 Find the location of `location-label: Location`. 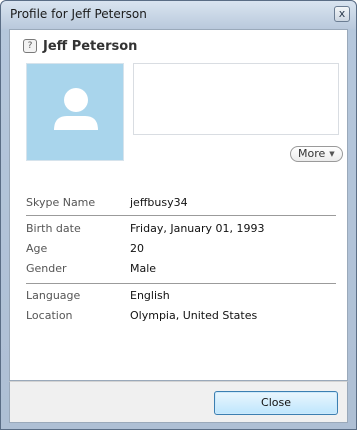

location-label: Location is located at coordinates (49, 315).